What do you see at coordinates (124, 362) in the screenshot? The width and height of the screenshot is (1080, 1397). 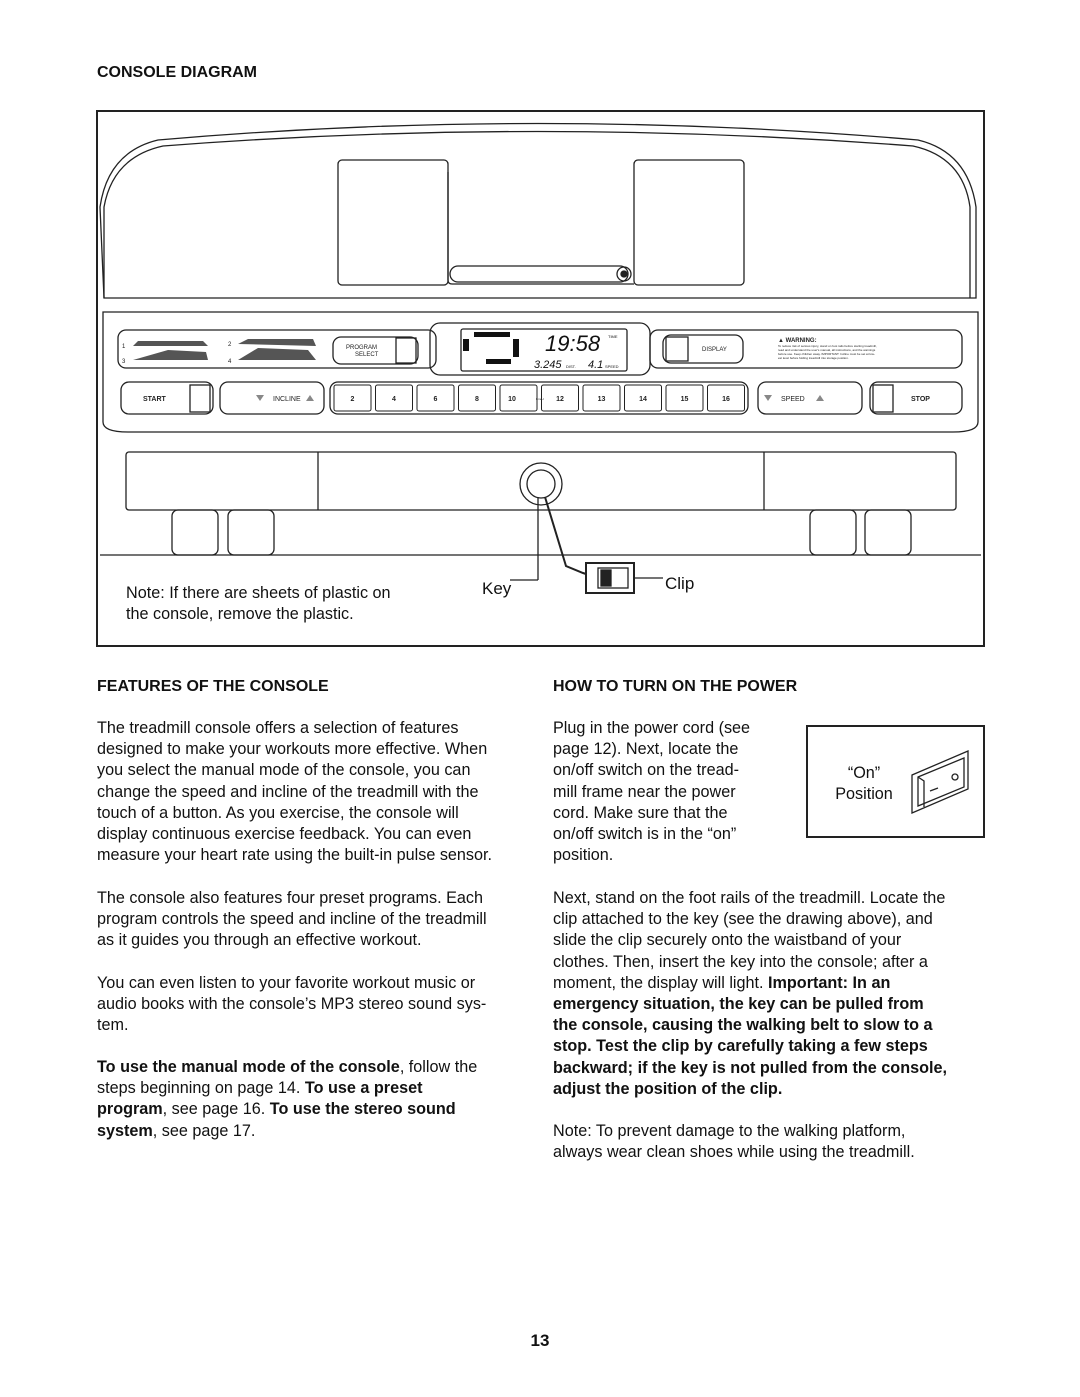 I see `profile-3-label: 3` at bounding box center [124, 362].